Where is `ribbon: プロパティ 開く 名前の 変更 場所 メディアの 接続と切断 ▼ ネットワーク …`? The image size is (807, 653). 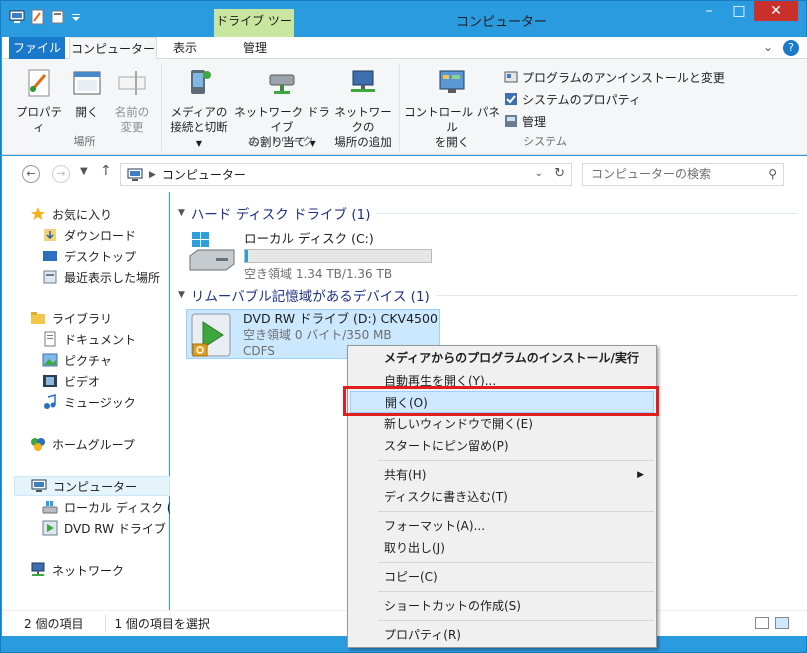 ribbon: プロパティ 開く 名前の 変更 場所 メディアの 接続と切断 ▼ ネットワーク … is located at coordinates (404, 107).